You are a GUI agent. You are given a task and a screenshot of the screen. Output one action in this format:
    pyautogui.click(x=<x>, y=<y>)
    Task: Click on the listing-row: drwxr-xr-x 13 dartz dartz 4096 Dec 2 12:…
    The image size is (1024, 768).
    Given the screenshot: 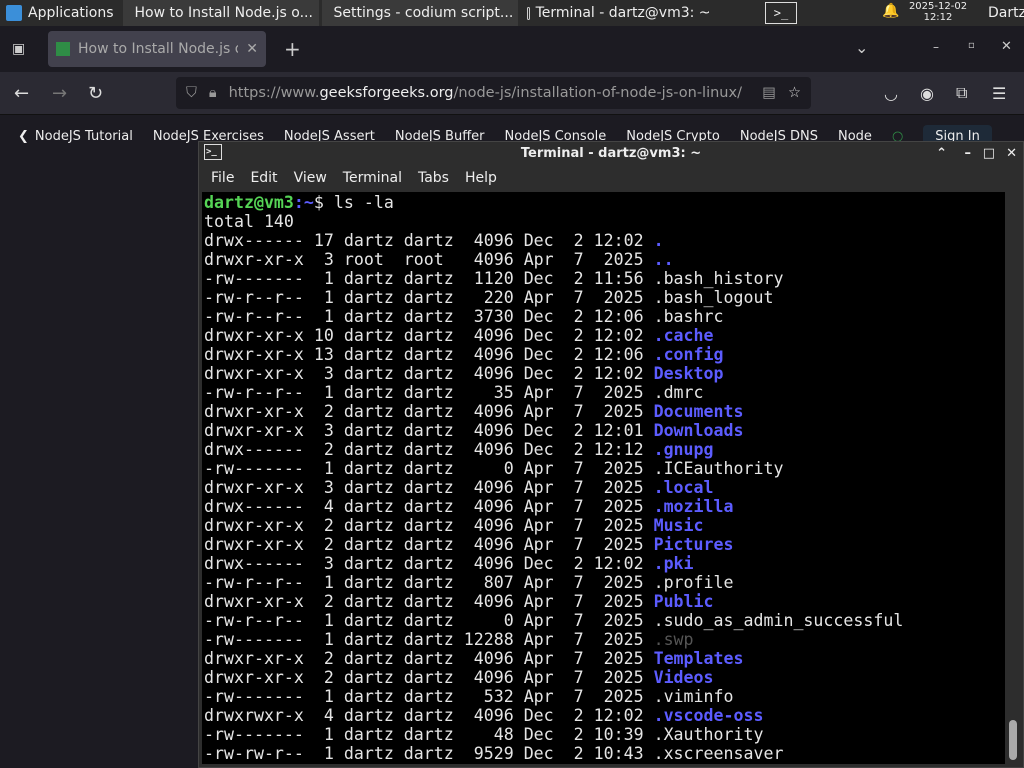 What is the action you would take?
    pyautogui.click(x=603, y=354)
    